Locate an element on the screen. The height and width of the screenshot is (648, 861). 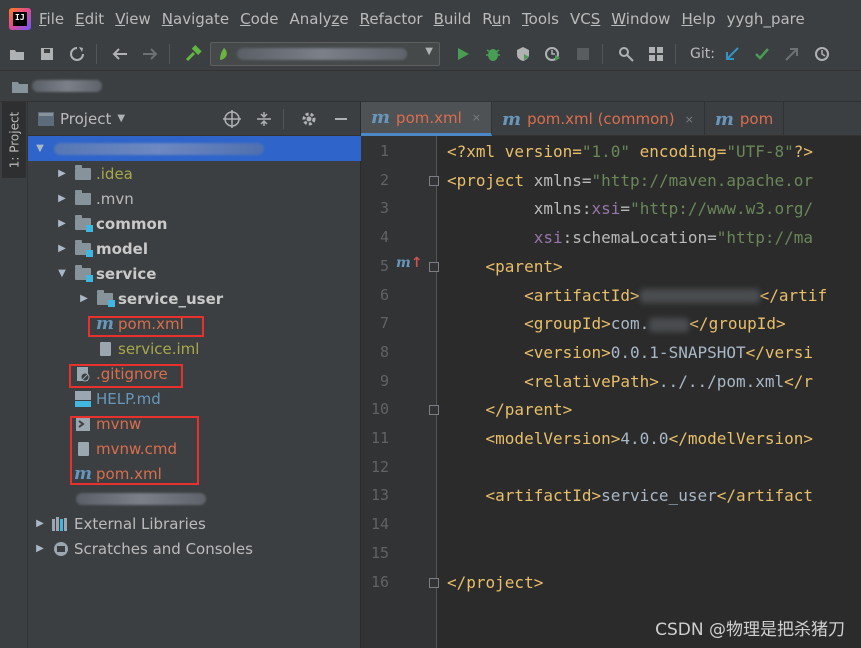
code-token: "http://ma is located at coordinates (765, 238).